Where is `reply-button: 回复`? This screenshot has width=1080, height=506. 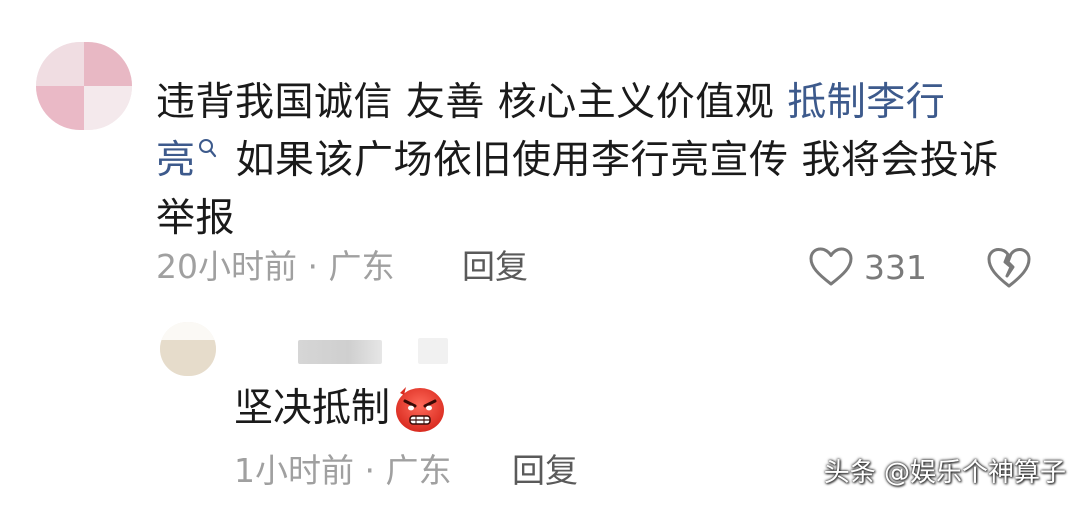
reply-button: 回复 is located at coordinates (495, 267).